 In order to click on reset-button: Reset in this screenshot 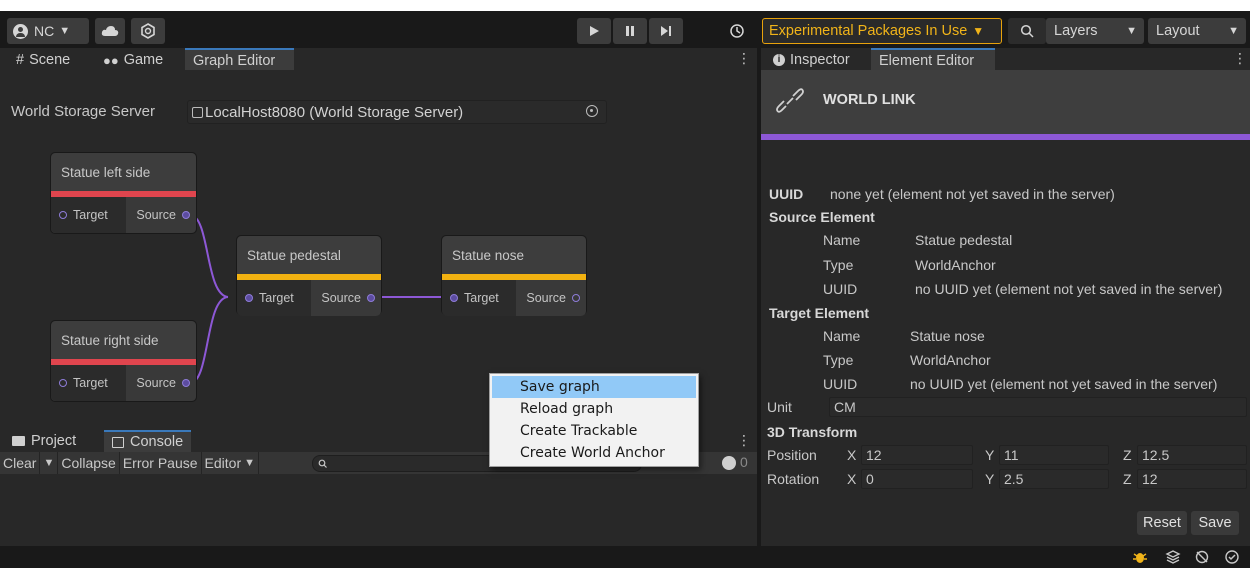, I will do `click(1162, 523)`.